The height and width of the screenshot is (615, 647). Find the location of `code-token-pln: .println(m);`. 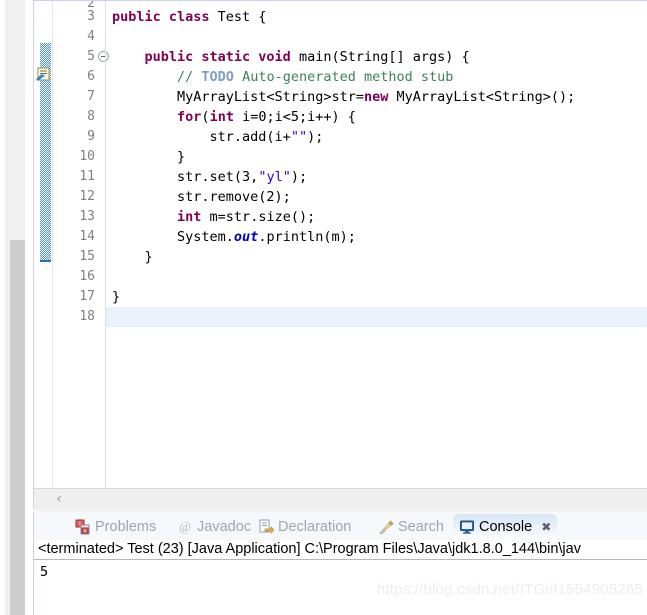

code-token-pln: .println(m); is located at coordinates (307, 237).